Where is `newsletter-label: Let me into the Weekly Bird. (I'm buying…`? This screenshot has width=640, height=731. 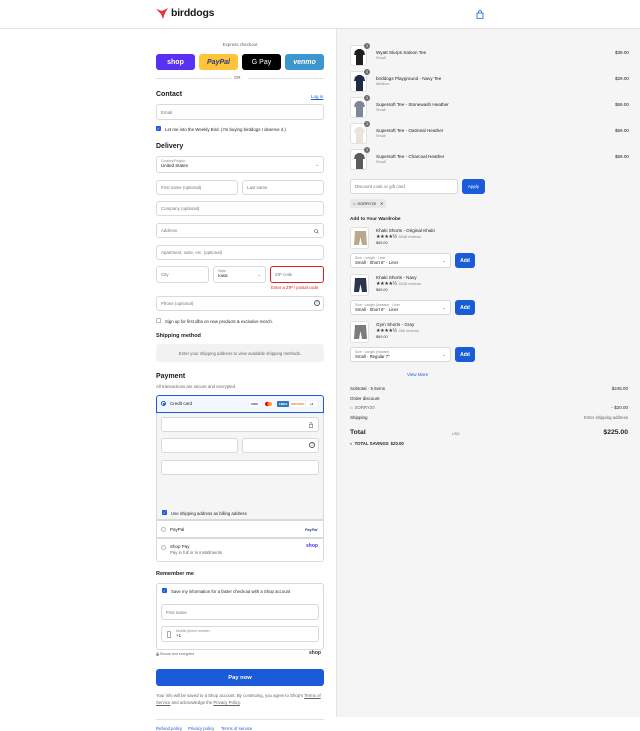
newsletter-label: Let me into the Weekly Bird. (I'm buying… is located at coordinates (225, 129).